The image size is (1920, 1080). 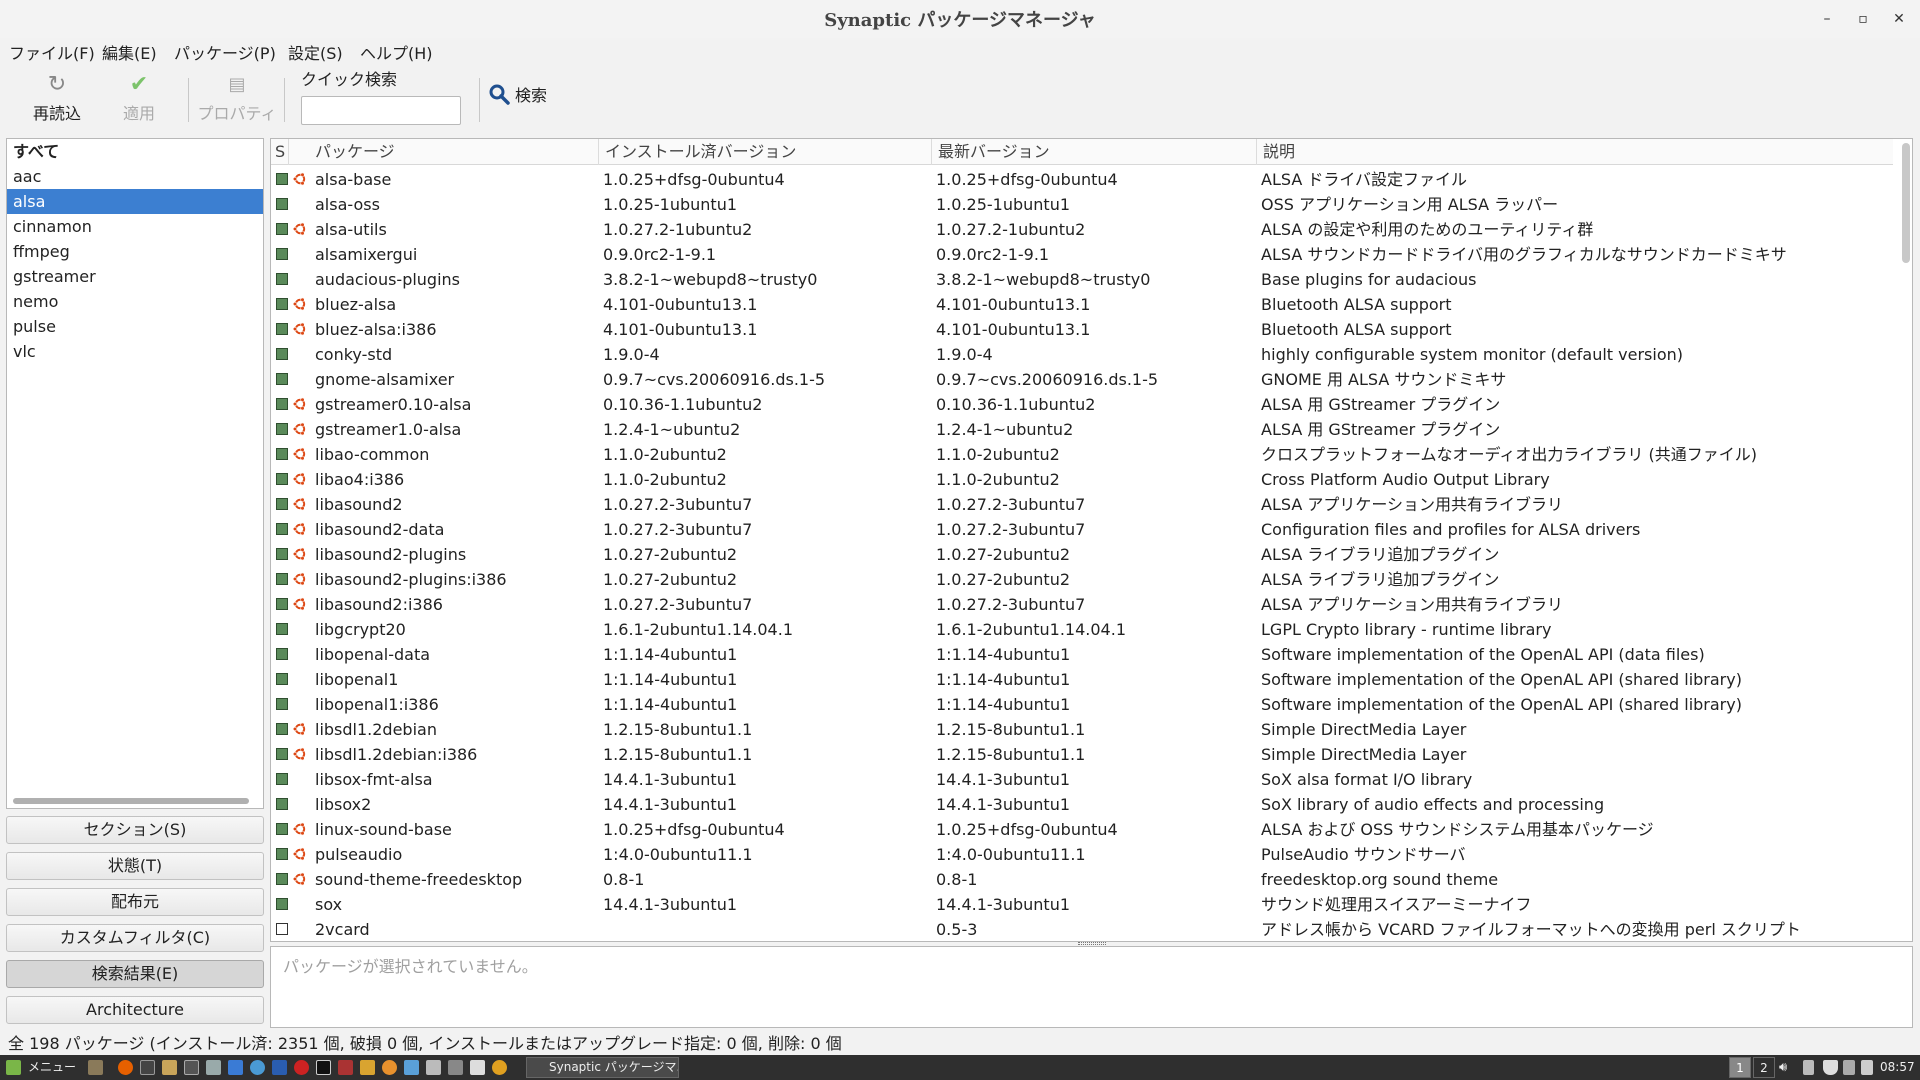 I want to click on app-2-icon, so click(x=345, y=1067).